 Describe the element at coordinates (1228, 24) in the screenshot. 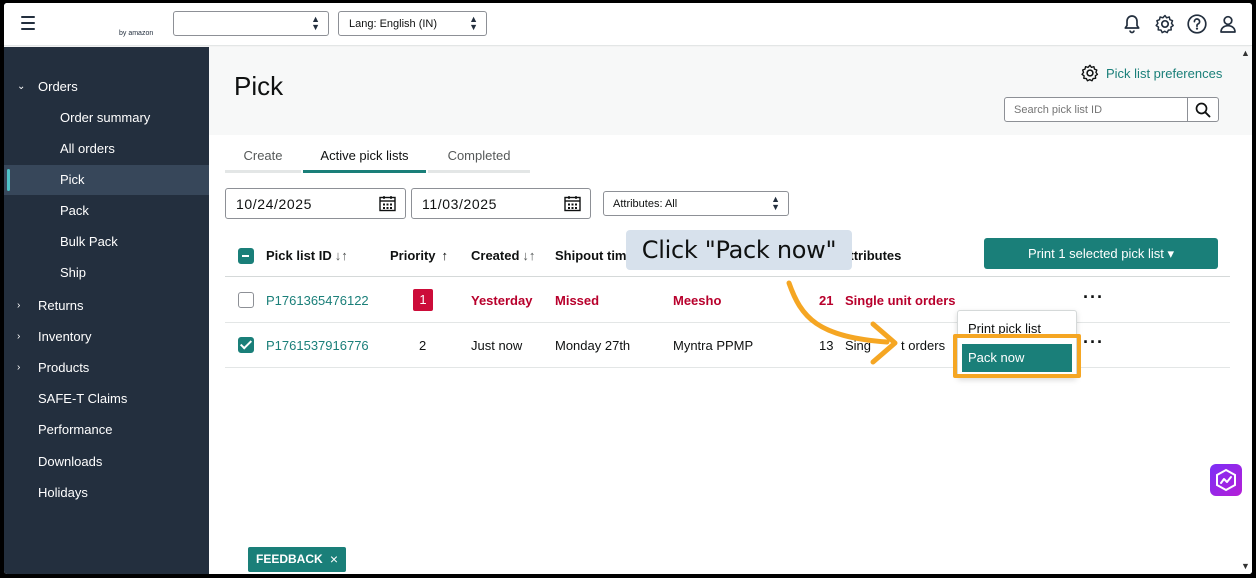

I see `user-icon` at that location.